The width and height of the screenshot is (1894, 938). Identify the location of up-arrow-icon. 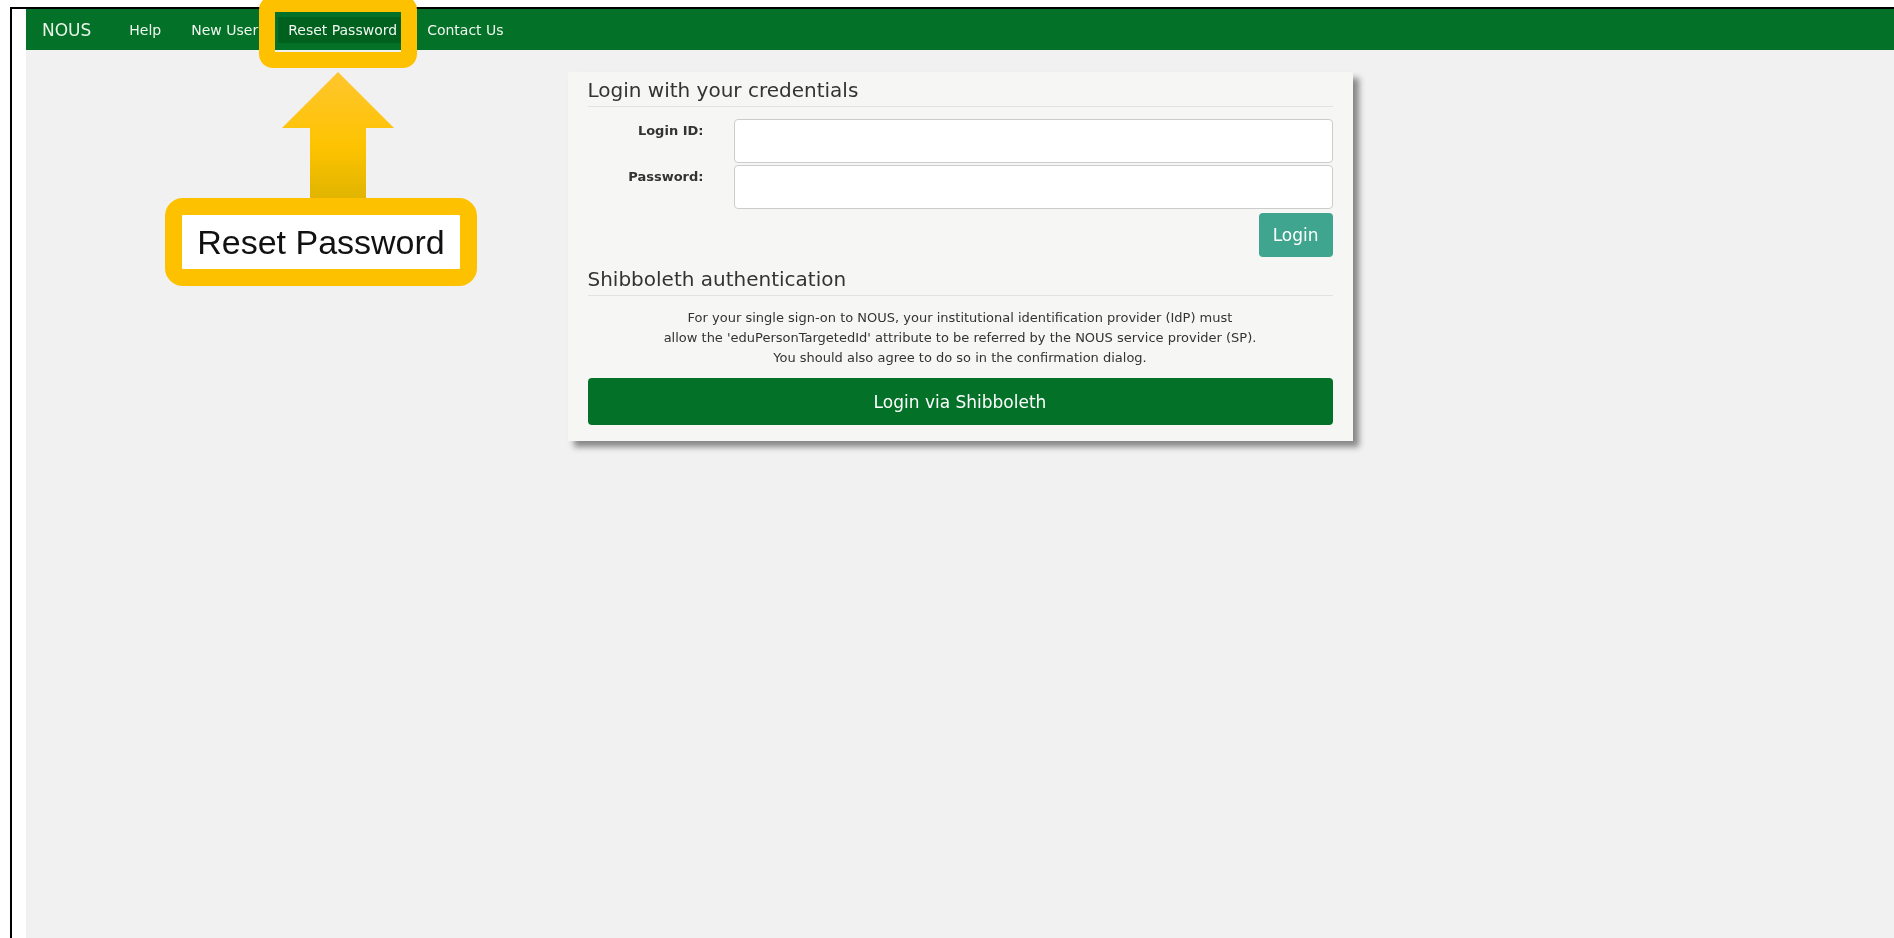
(338, 135).